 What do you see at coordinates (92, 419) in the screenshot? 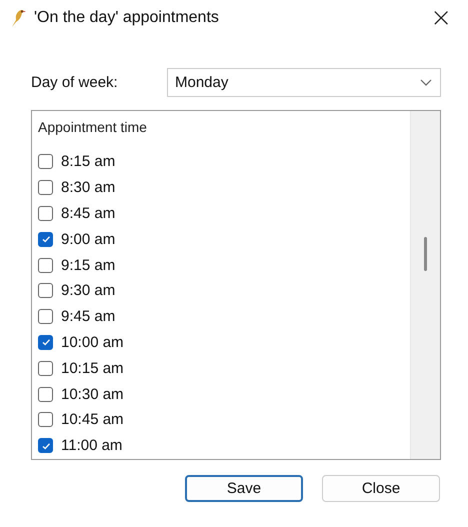
I see `time-label: 10:45 am` at bounding box center [92, 419].